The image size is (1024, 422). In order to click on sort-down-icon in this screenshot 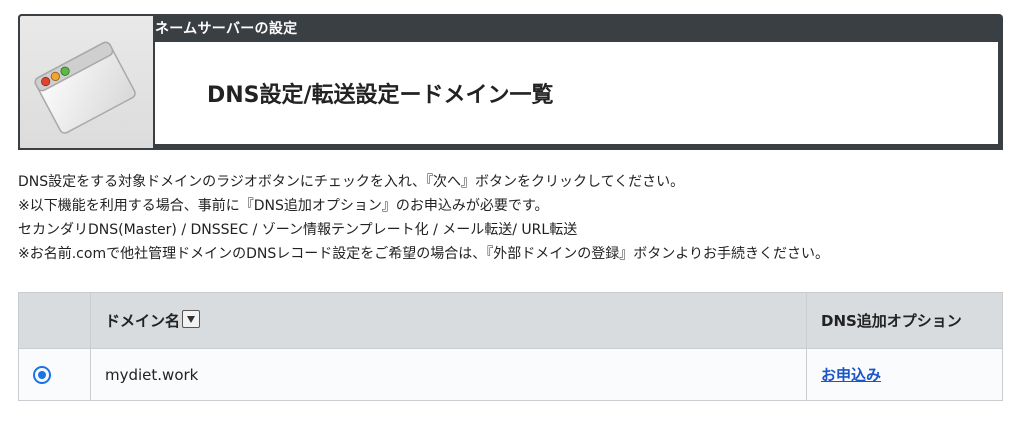, I will do `click(191, 319)`.